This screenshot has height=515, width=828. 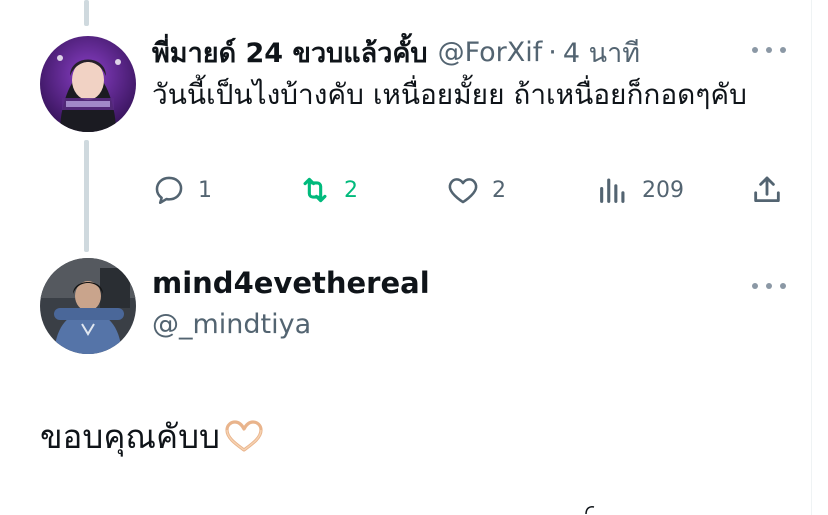 I want to click on views-button: 209, so click(x=640, y=190).